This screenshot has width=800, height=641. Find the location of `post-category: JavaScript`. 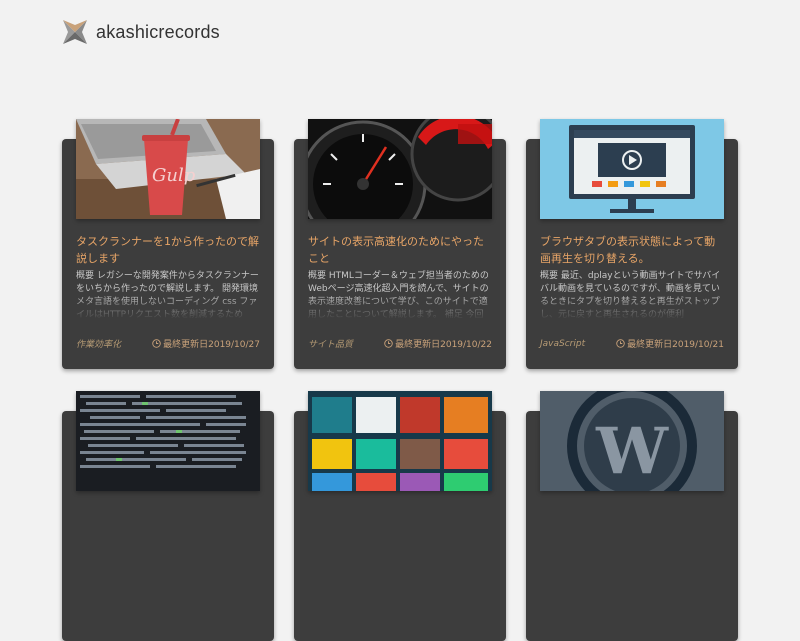

post-category: JavaScript is located at coordinates (562, 344).